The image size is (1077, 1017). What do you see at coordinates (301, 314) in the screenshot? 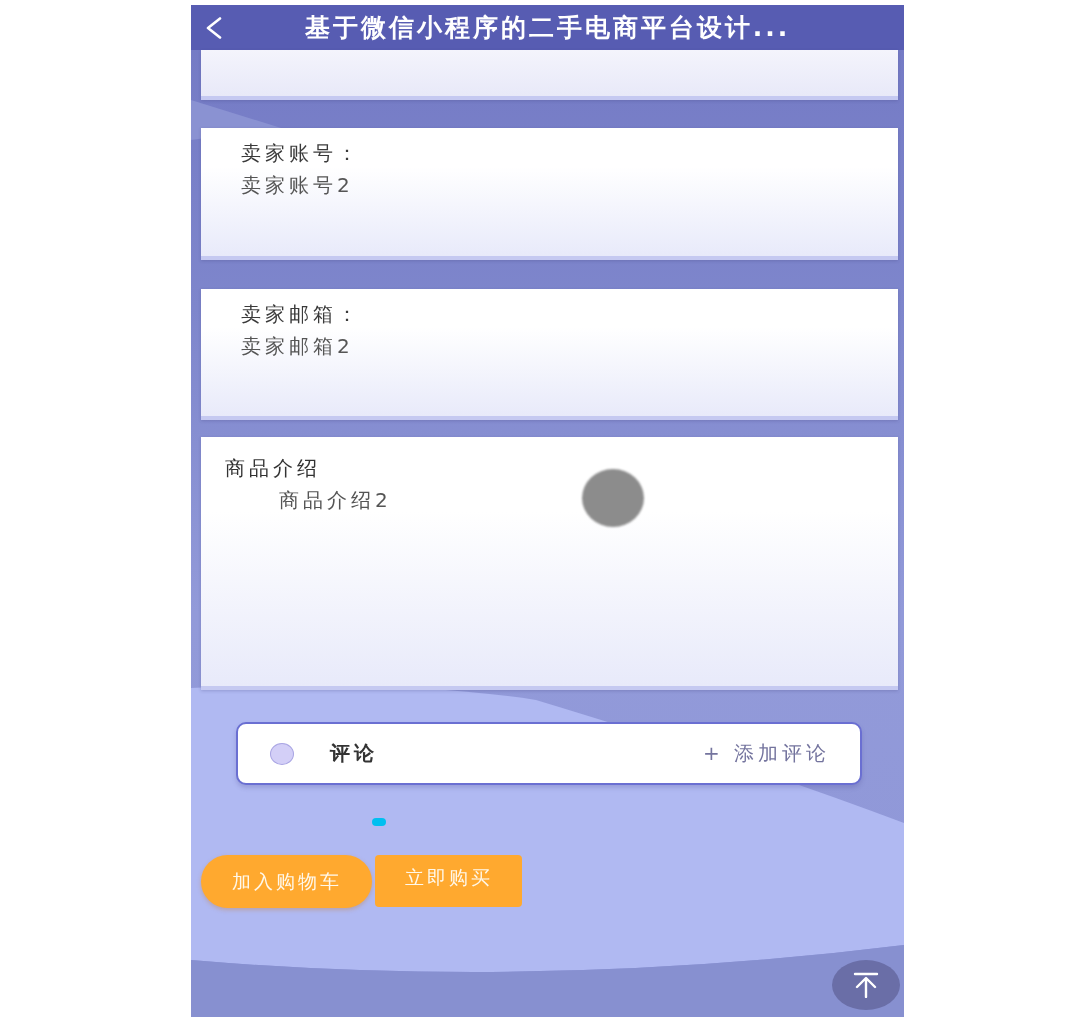
I see `field-label: 卖家邮箱：` at bounding box center [301, 314].